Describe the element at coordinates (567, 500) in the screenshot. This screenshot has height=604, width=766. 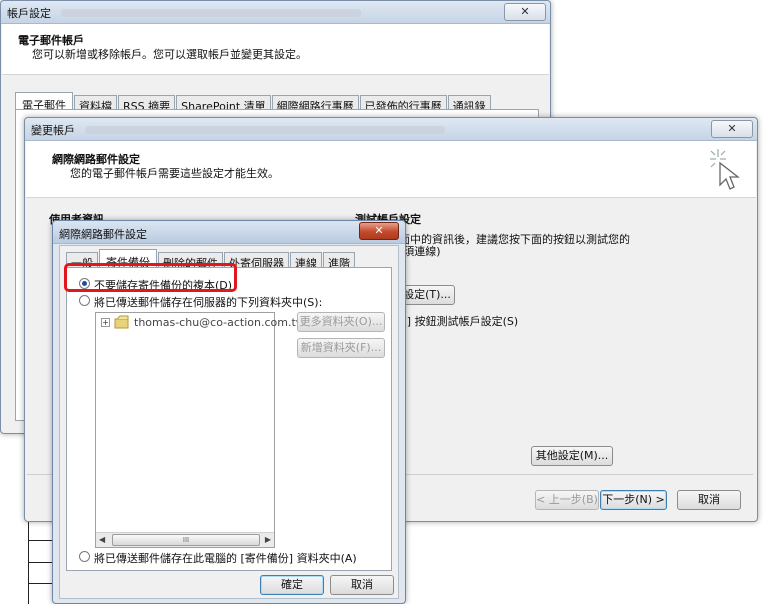
I see `back-button: < 上一步(B)` at that location.